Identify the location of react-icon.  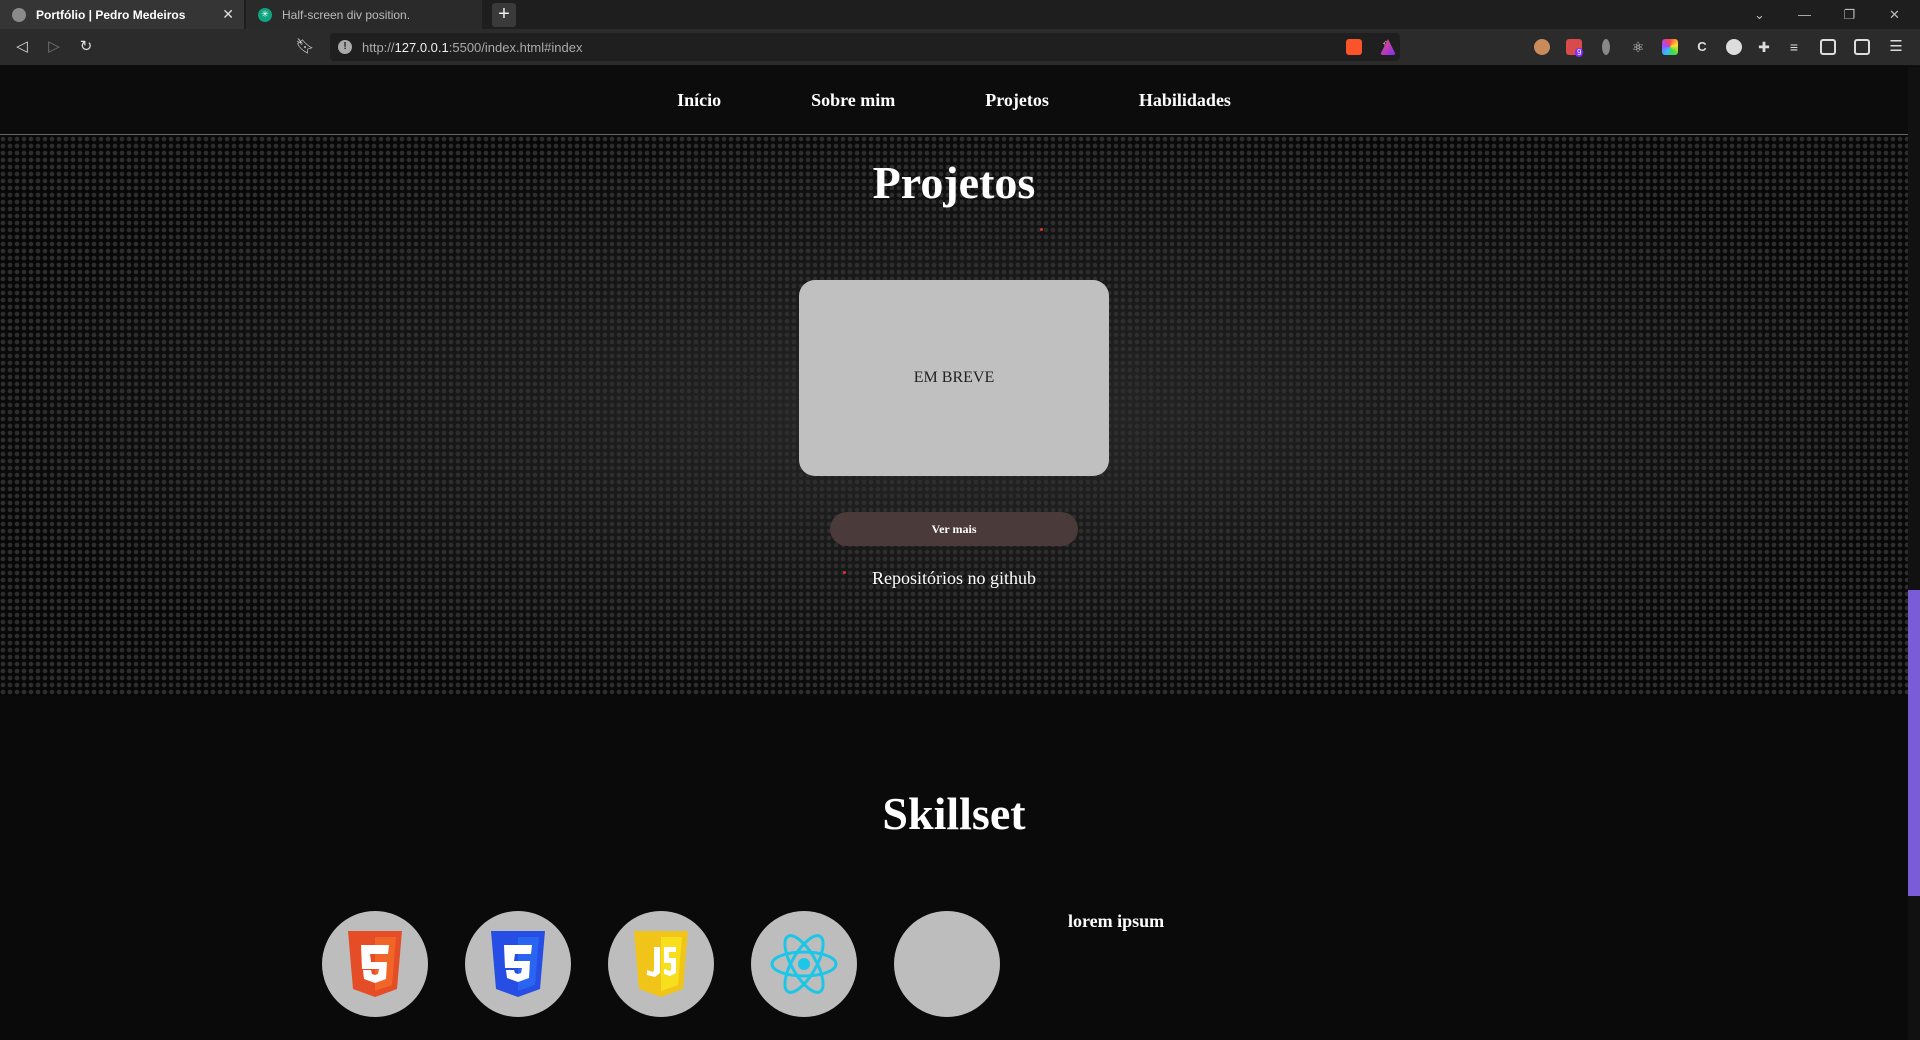
(804, 964).